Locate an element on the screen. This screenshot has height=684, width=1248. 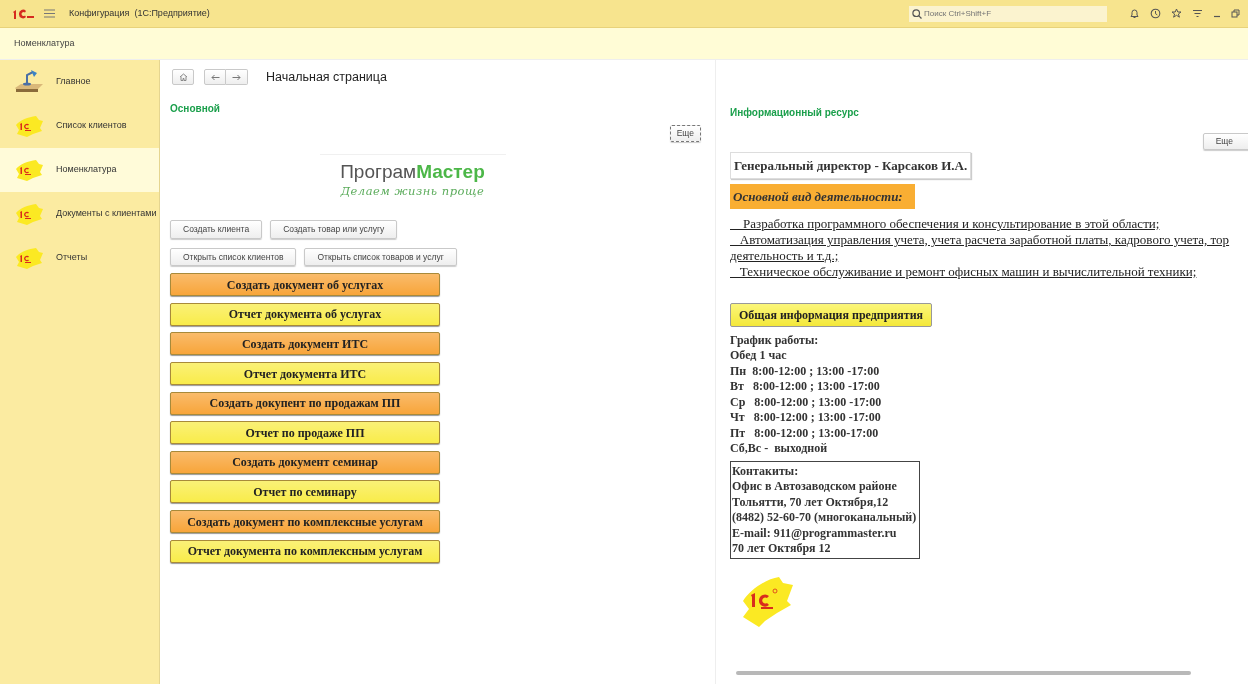
contact-line: 70 лет Октября 12 is located at coordinates (781, 548).